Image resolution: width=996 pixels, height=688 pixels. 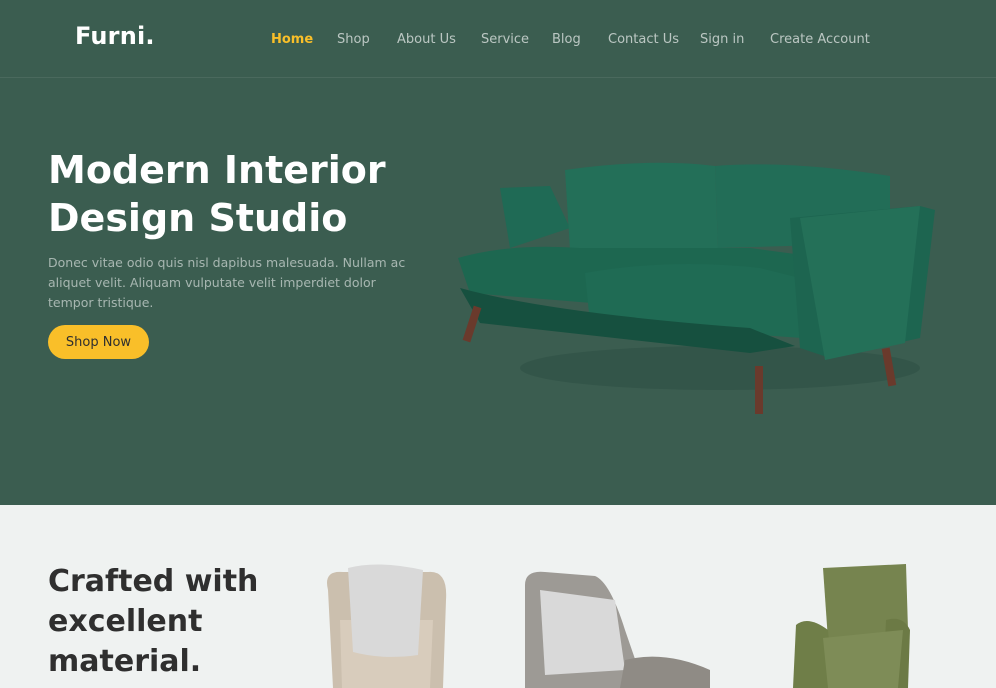 I want to click on nav-contact-us: Contact Us, so click(x=643, y=39).